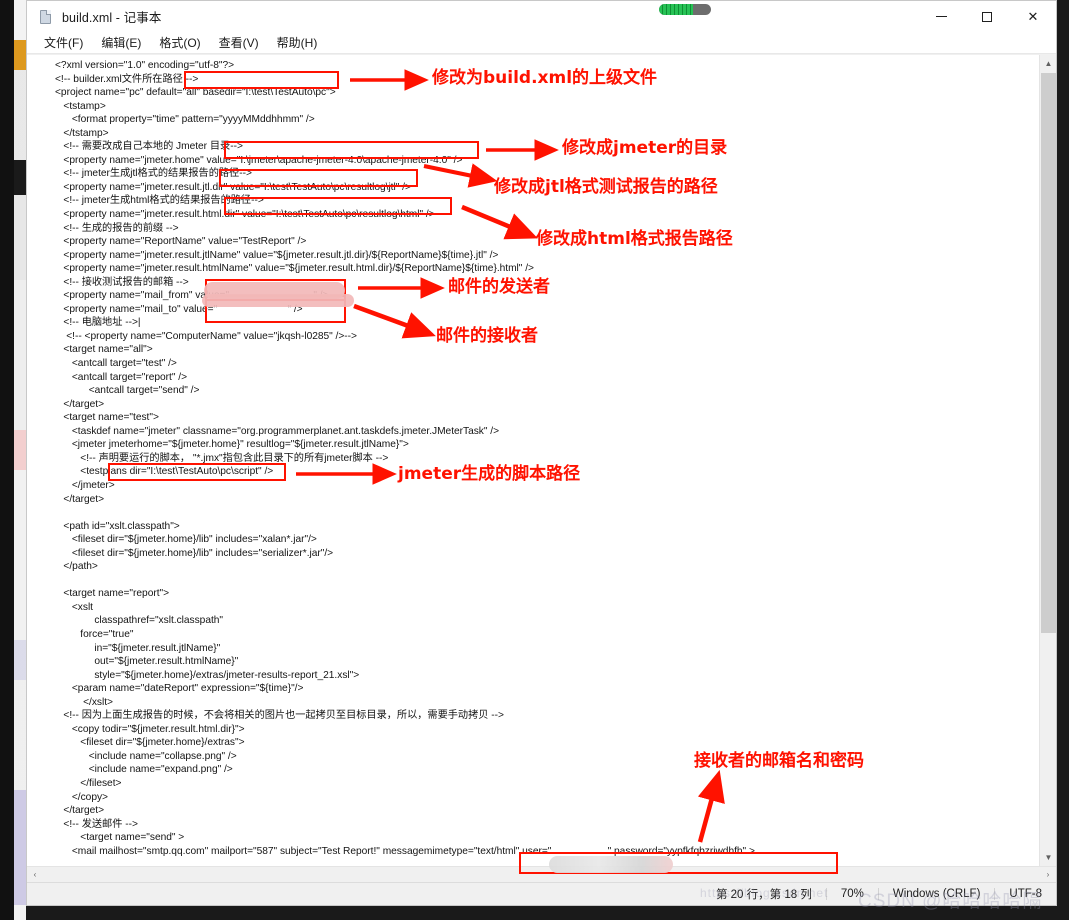  What do you see at coordinates (541, 893) in the screenshot?
I see `status-bar: 第 20 行，第 18 列 70% Windows (CRLF) UTF-8` at bounding box center [541, 893].